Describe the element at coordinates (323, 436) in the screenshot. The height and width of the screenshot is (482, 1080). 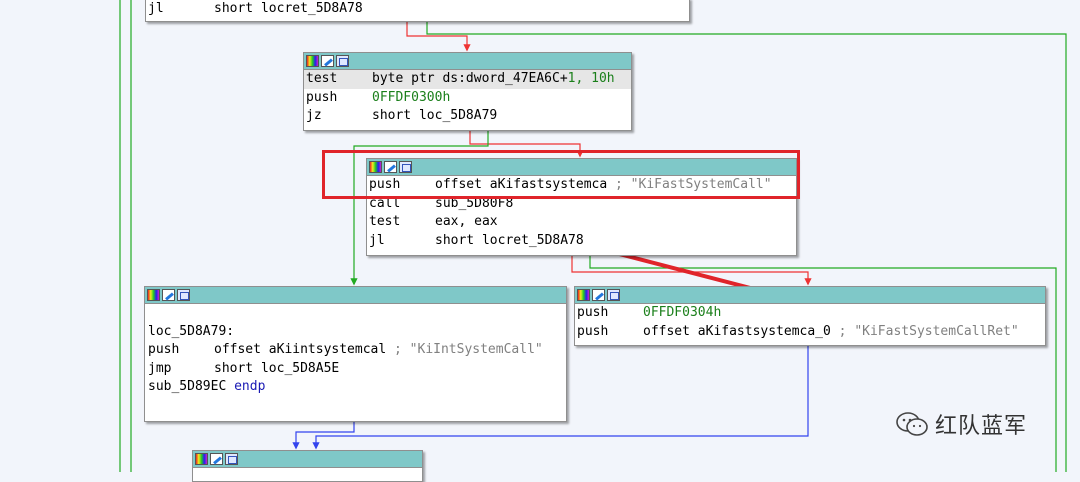
I see `edge-n4-jump` at that location.